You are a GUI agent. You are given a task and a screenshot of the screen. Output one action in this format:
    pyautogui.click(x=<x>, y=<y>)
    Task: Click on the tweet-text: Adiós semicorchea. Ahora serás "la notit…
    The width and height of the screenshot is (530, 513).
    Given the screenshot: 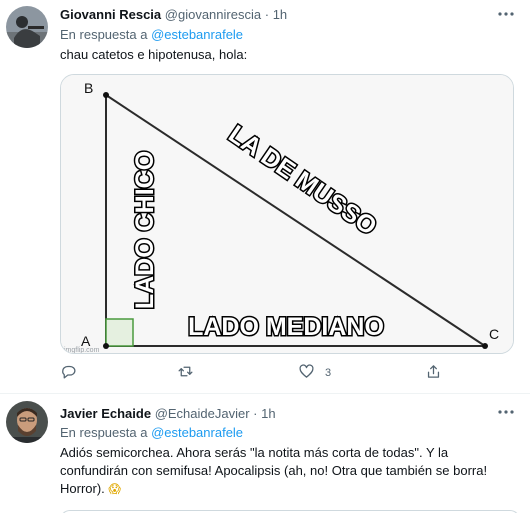 What is the action you would take?
    pyautogui.click(x=287, y=471)
    